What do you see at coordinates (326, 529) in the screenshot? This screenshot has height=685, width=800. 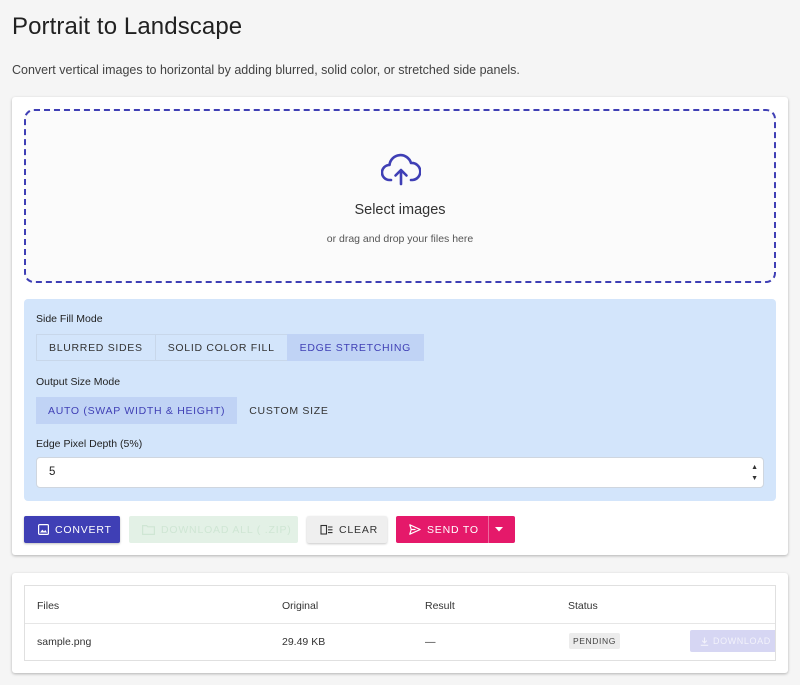 I see `clear-all-icon` at bounding box center [326, 529].